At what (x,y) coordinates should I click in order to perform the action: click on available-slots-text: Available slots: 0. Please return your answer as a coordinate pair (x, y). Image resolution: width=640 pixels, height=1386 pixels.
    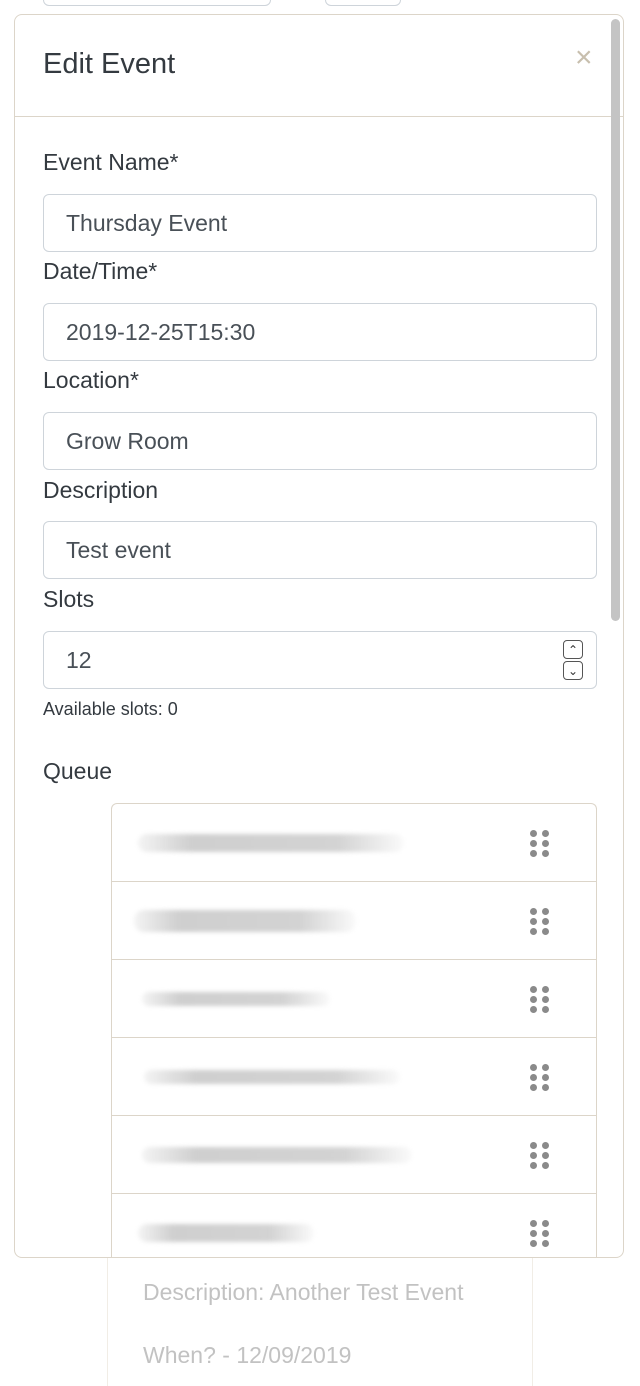
    Looking at the image, I should click on (110, 709).